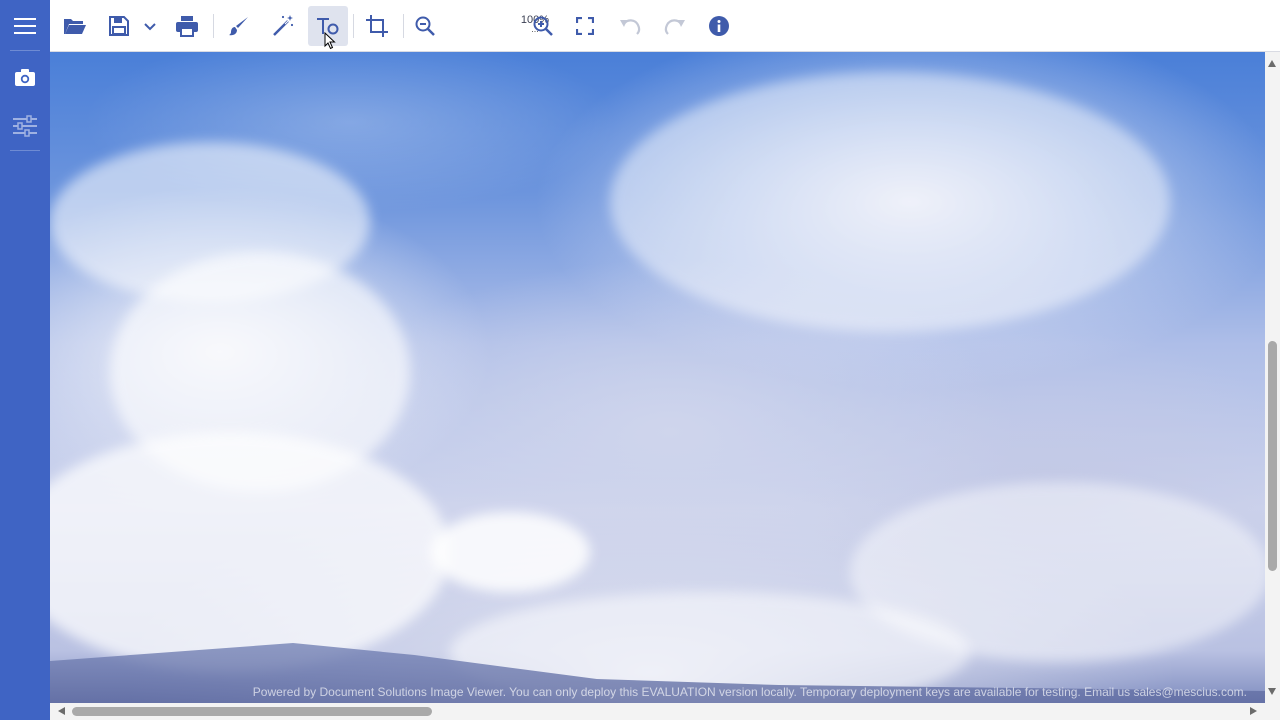  I want to click on magic-wand-icon, so click(283, 25).